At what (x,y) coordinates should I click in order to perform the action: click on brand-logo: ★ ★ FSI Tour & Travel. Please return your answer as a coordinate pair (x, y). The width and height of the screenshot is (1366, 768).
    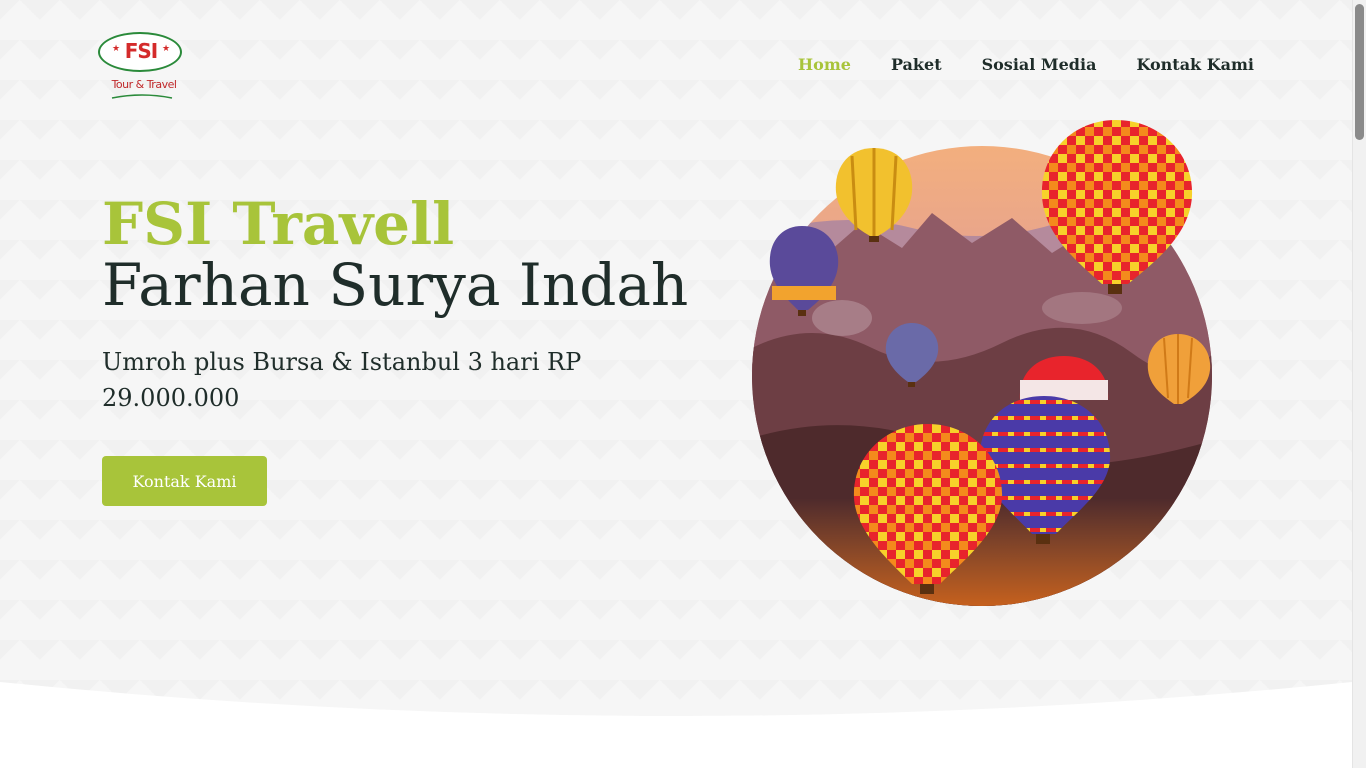
    Looking at the image, I should click on (142, 66).